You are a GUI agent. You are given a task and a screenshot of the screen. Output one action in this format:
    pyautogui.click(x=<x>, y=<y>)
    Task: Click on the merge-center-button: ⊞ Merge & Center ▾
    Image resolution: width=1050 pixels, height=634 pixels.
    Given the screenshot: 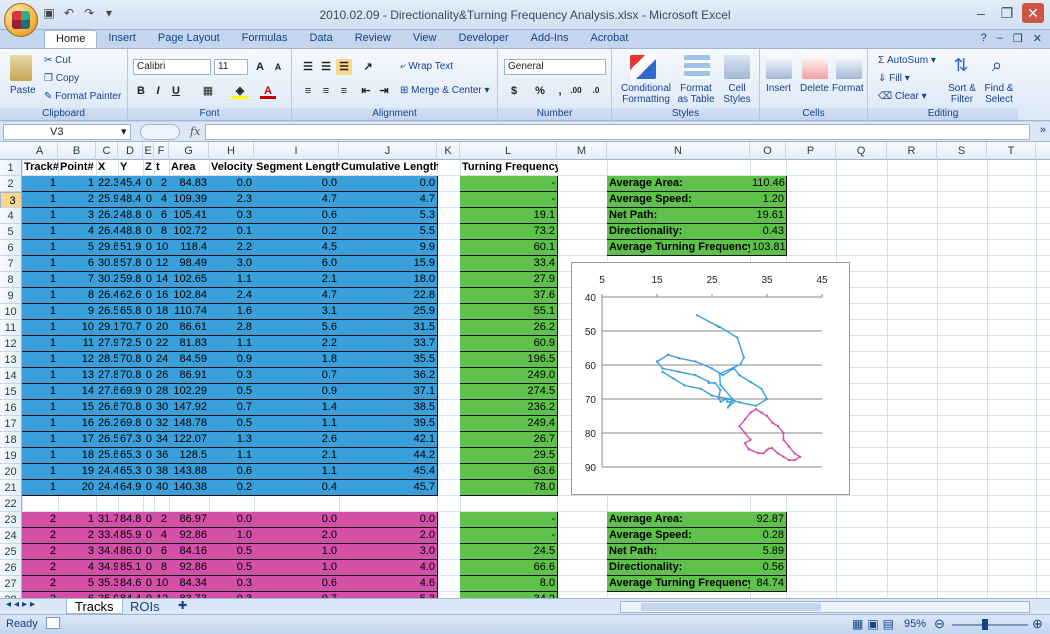 What is the action you would take?
    pyautogui.click(x=445, y=90)
    